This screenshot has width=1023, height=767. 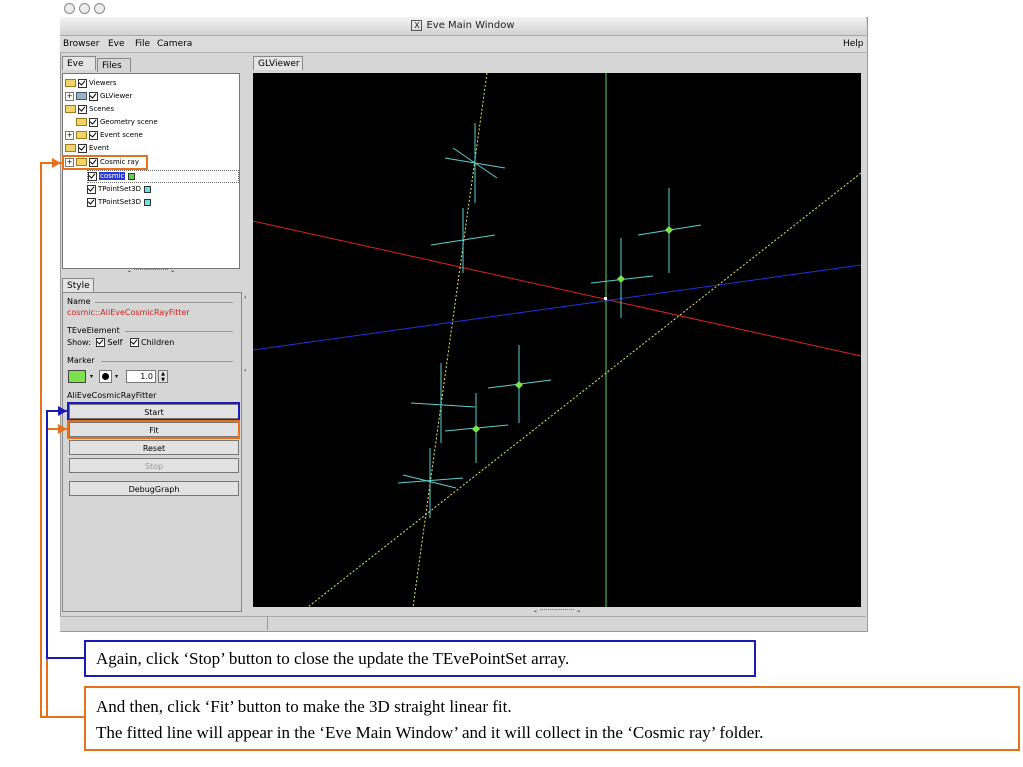 I want to click on tab-files: Files, so click(x=114, y=65).